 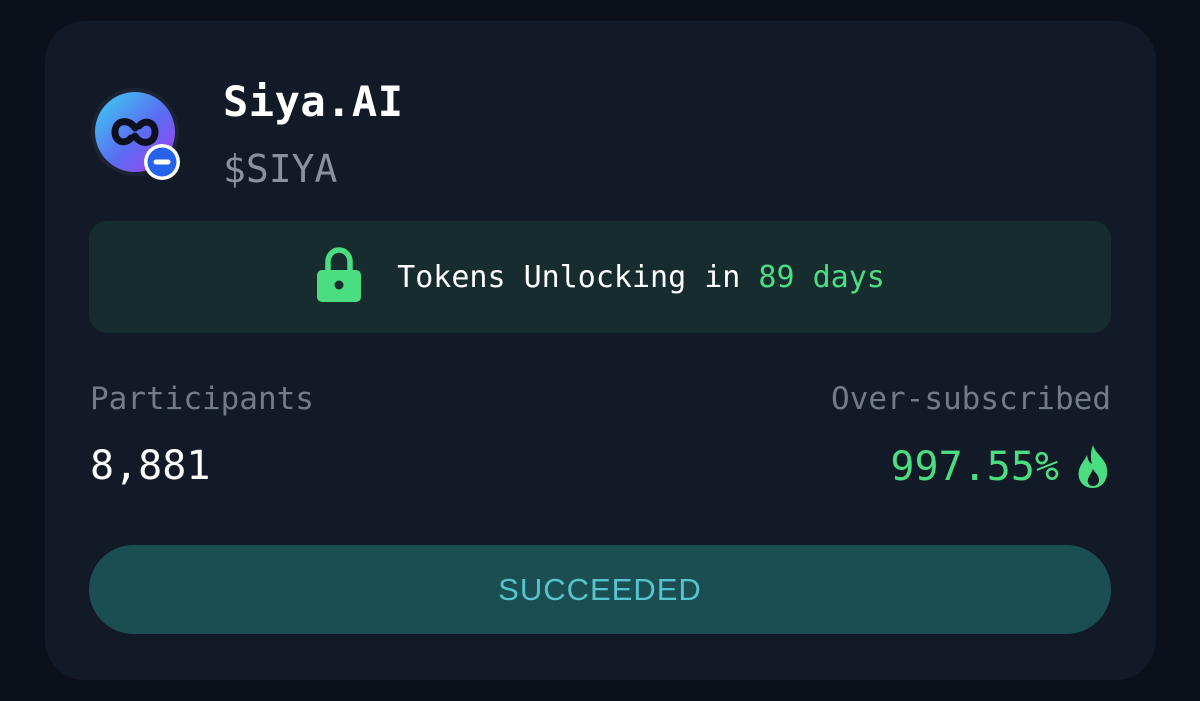 What do you see at coordinates (974, 467) in the screenshot?
I see `oversubscribed-value: 997.55%` at bounding box center [974, 467].